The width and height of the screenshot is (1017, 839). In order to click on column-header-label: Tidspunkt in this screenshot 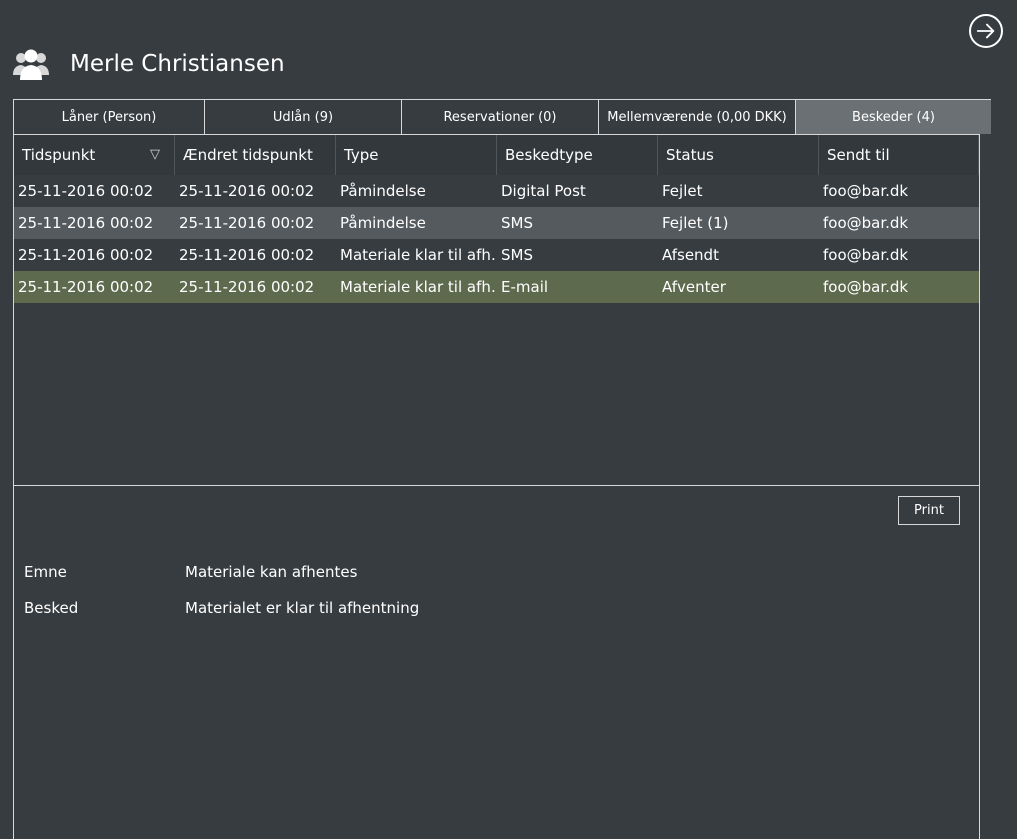, I will do `click(59, 155)`.